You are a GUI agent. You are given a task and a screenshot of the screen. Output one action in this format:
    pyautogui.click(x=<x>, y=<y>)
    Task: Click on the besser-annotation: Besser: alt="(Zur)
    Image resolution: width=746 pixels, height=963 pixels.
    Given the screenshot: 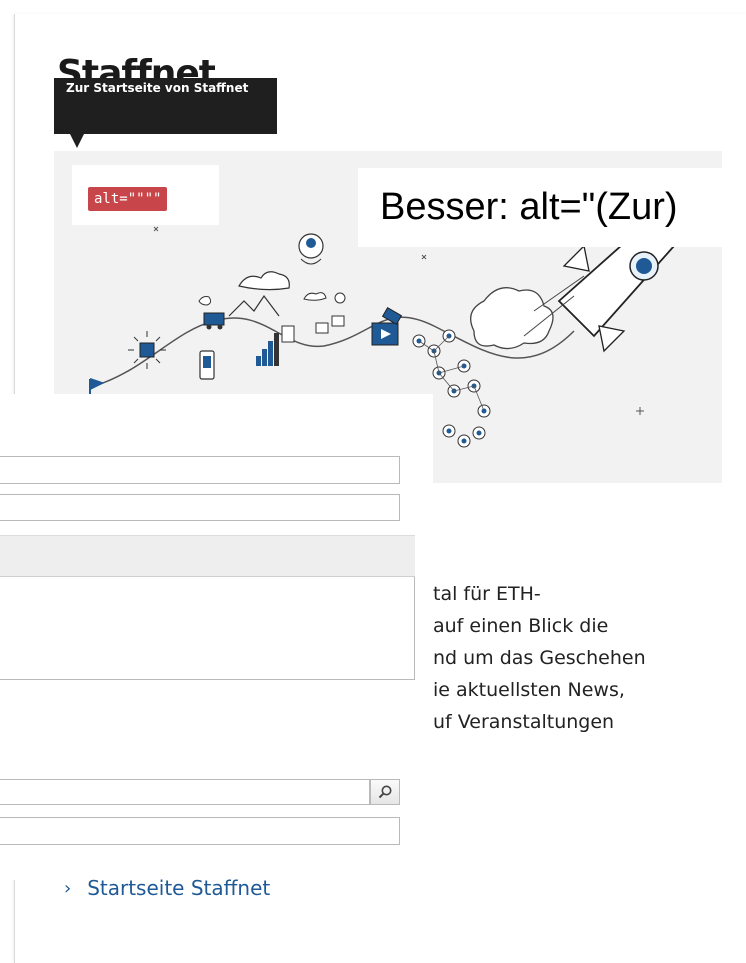 What is the action you would take?
    pyautogui.click(x=552, y=207)
    